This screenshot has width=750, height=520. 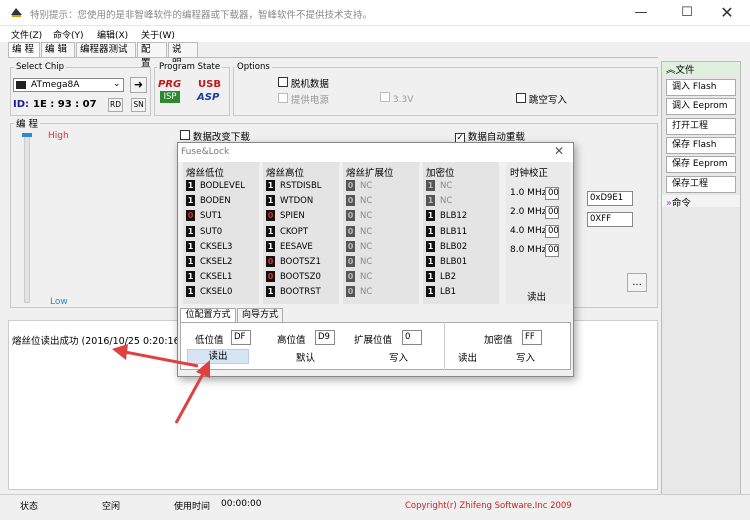 What do you see at coordinates (161, 384) in the screenshot?
I see `annotation-arrows` at bounding box center [161, 384].